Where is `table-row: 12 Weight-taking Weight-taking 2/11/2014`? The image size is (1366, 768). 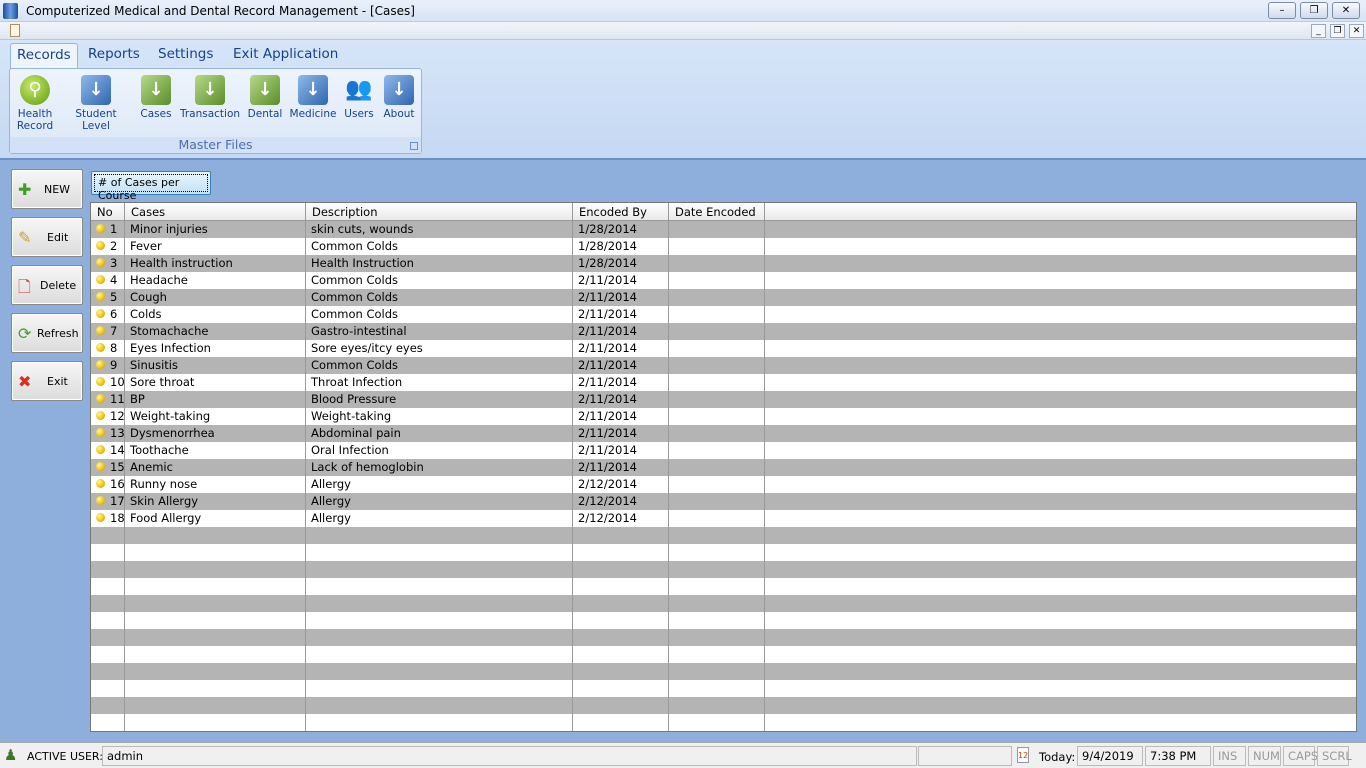
table-row: 12 Weight-taking Weight-taking 2/11/2014 is located at coordinates (723, 416).